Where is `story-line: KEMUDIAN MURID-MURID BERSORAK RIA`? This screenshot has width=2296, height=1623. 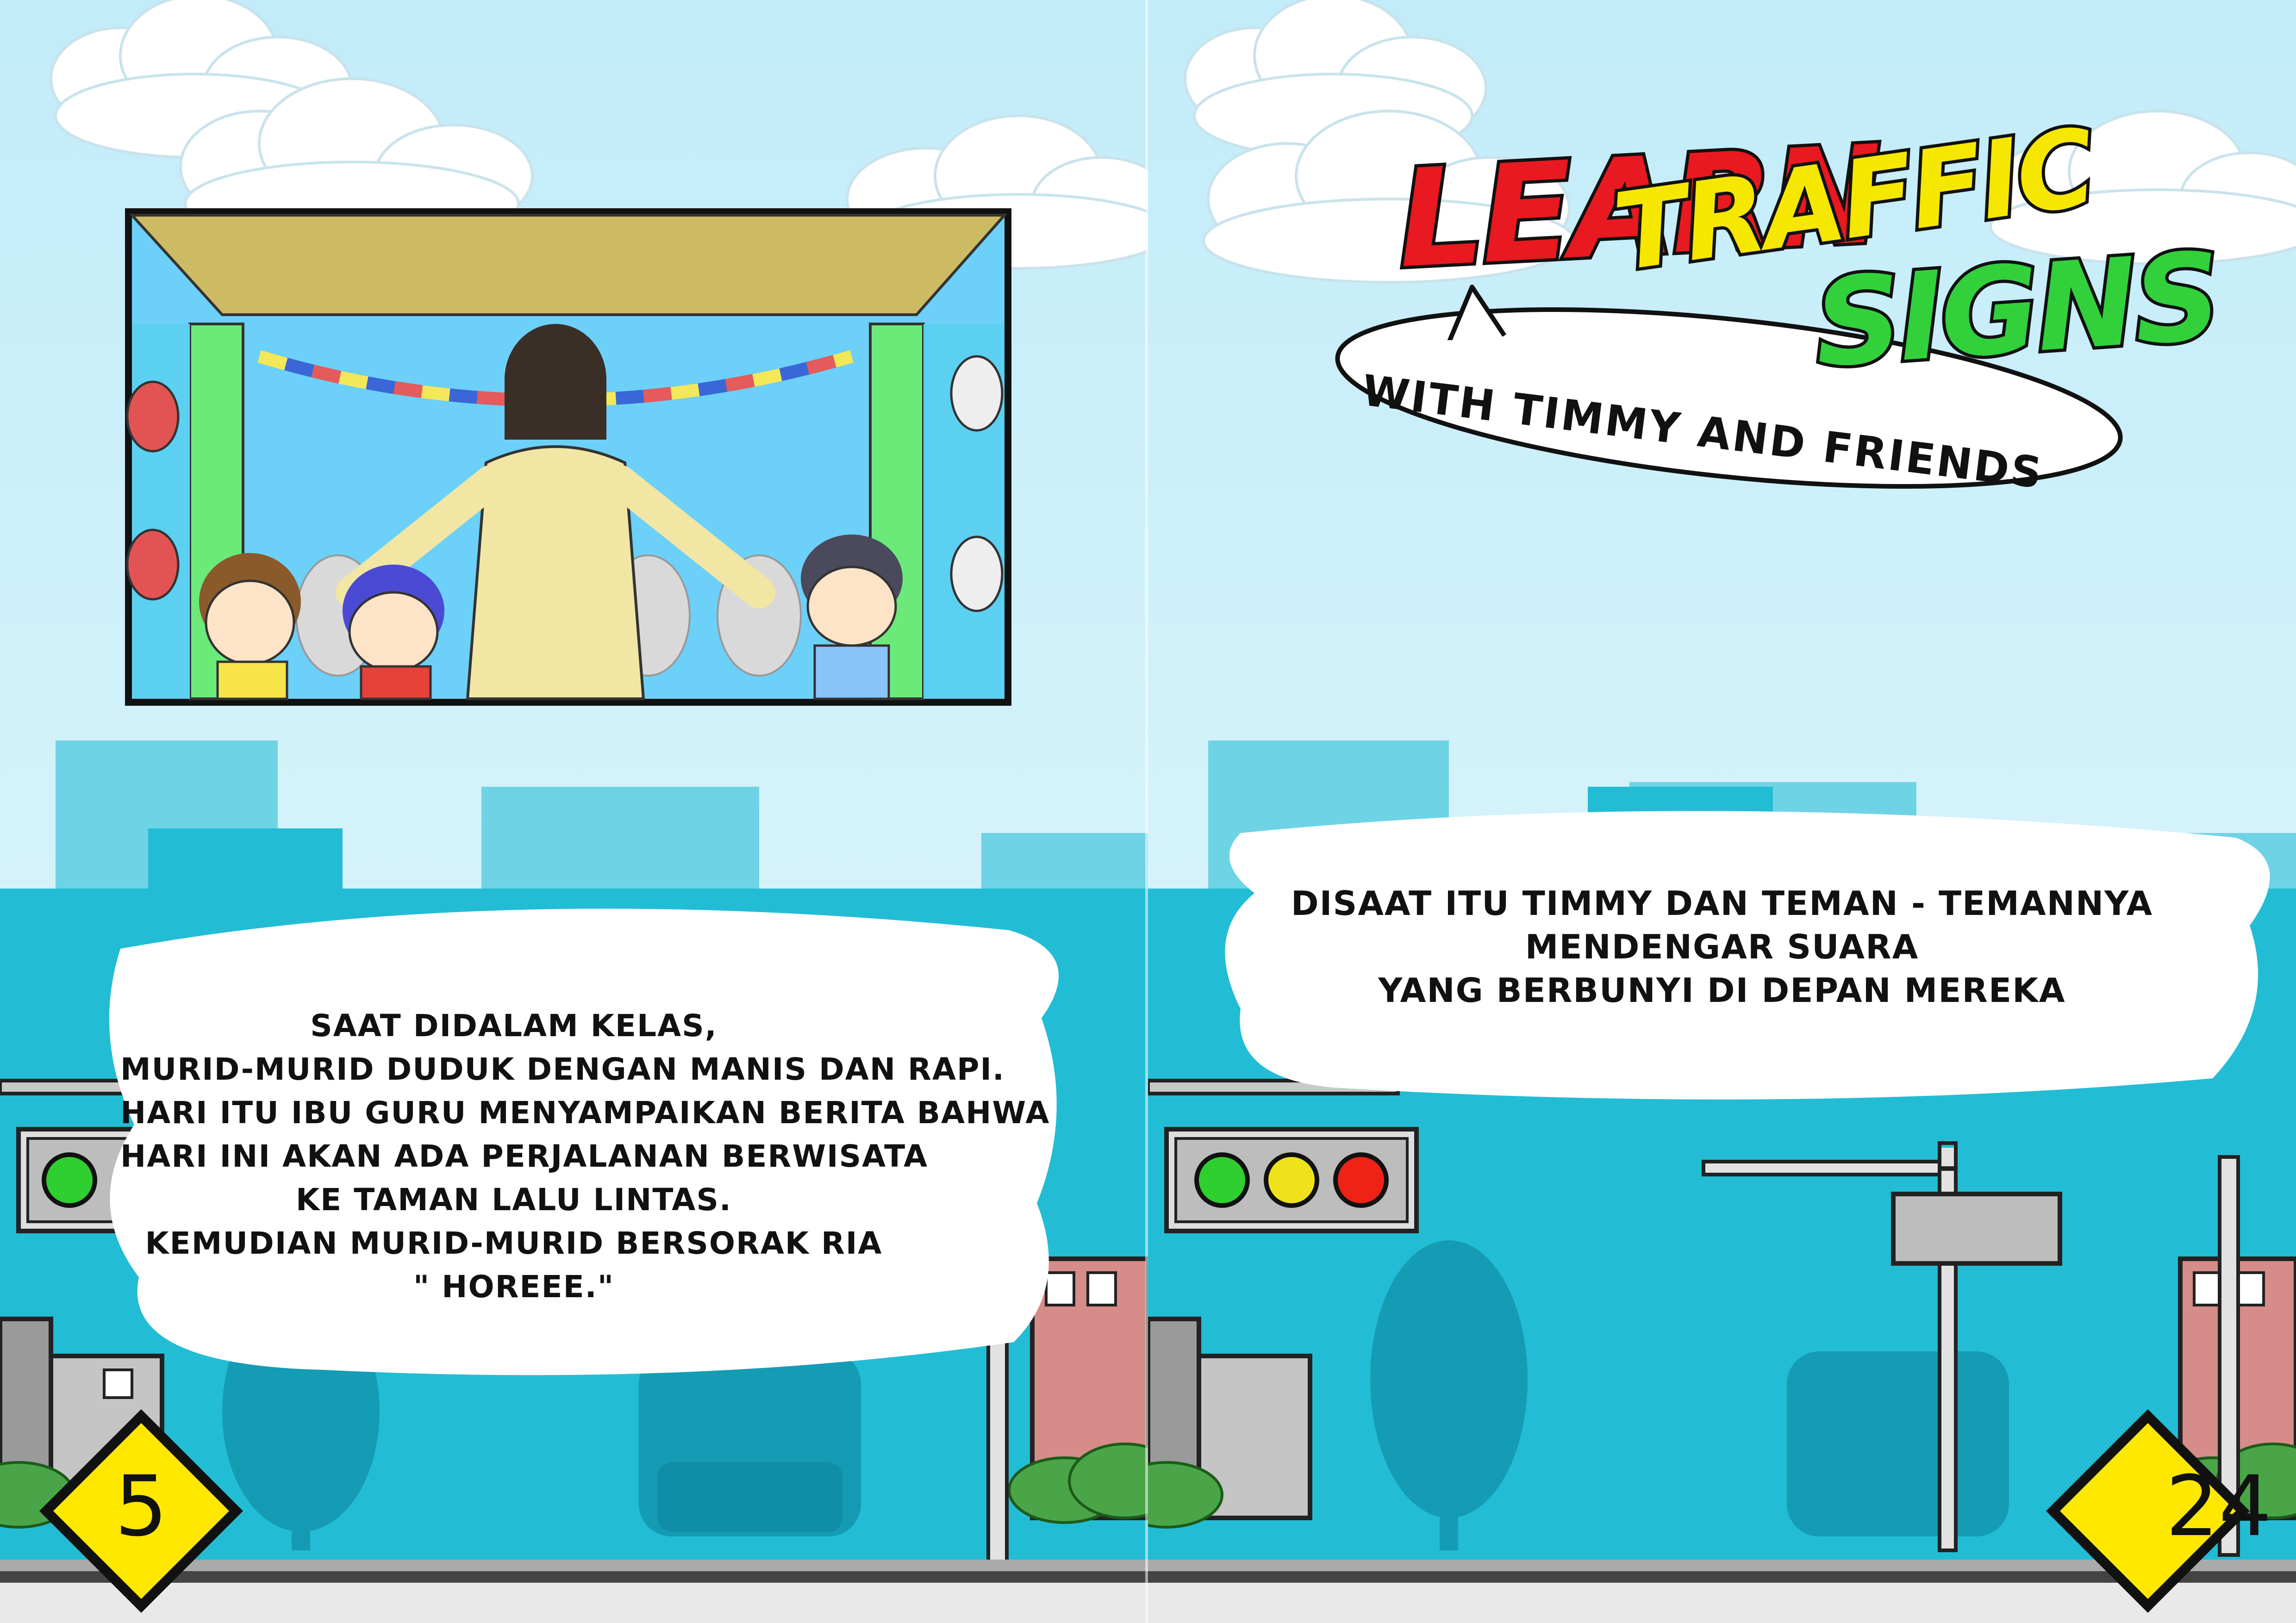 story-line: KEMUDIAN MURID-MURID BERSORAK RIA is located at coordinates (514, 1243).